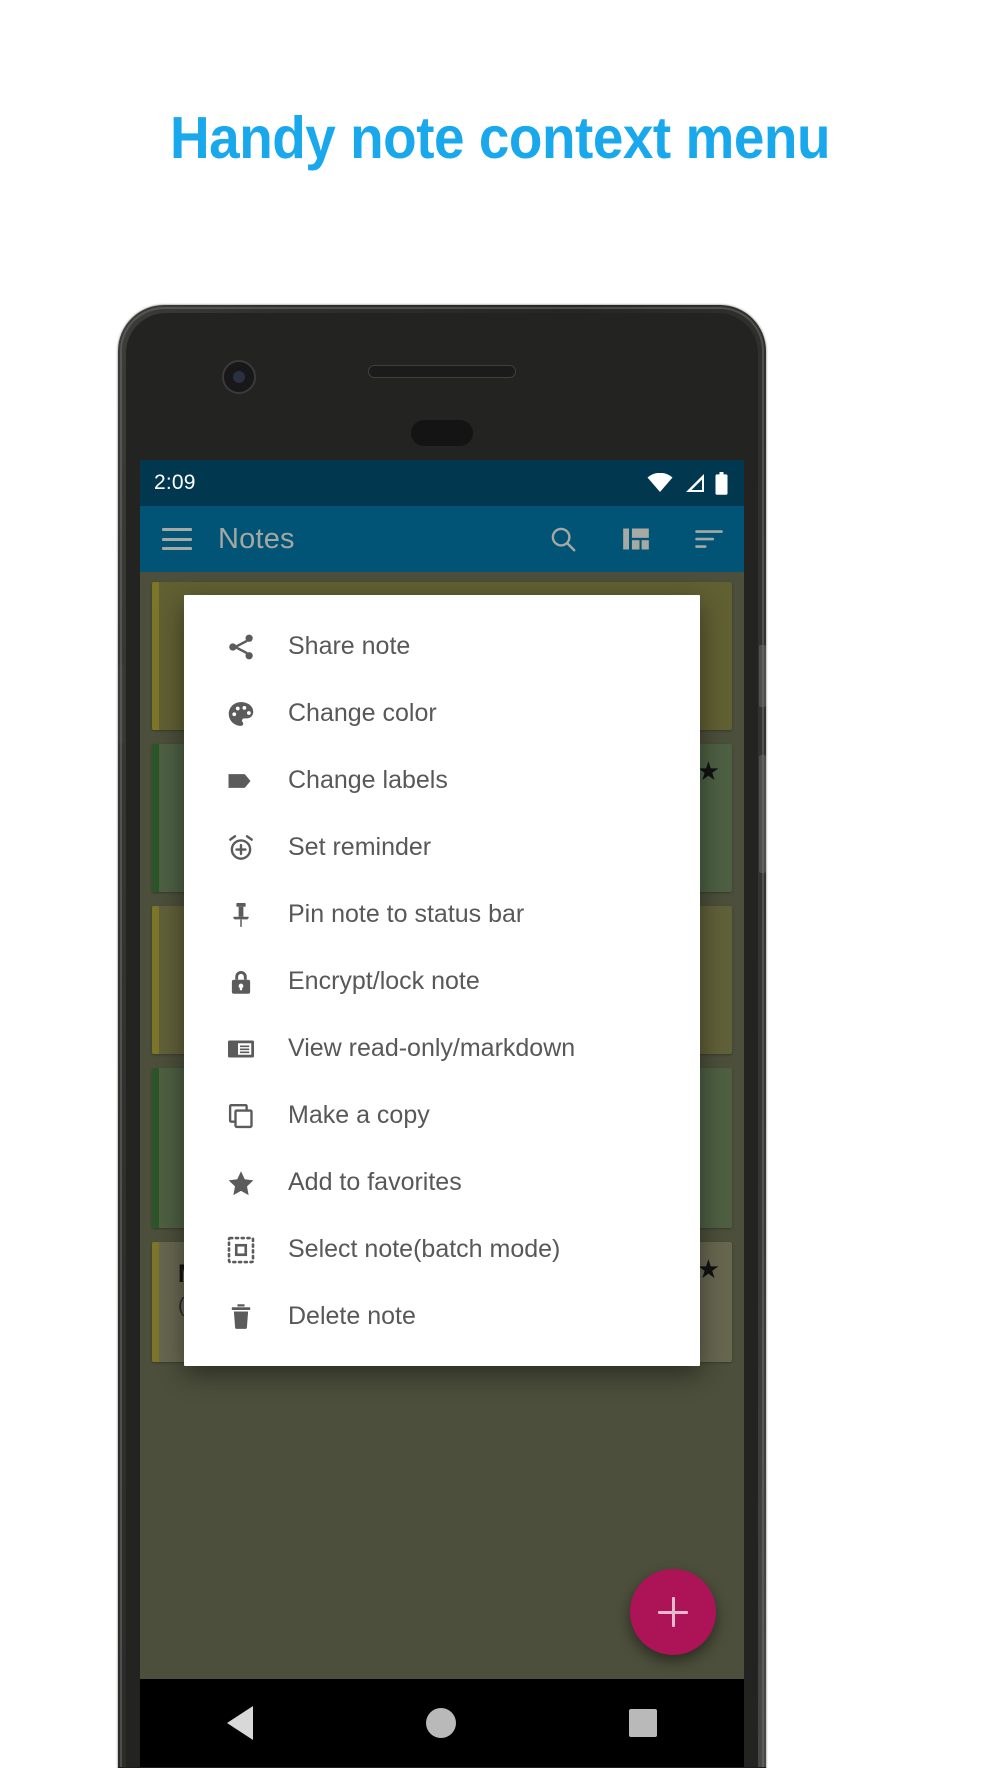 The image size is (1000, 1768). I want to click on menu-item-set-reminder: Set reminder, so click(442, 847).